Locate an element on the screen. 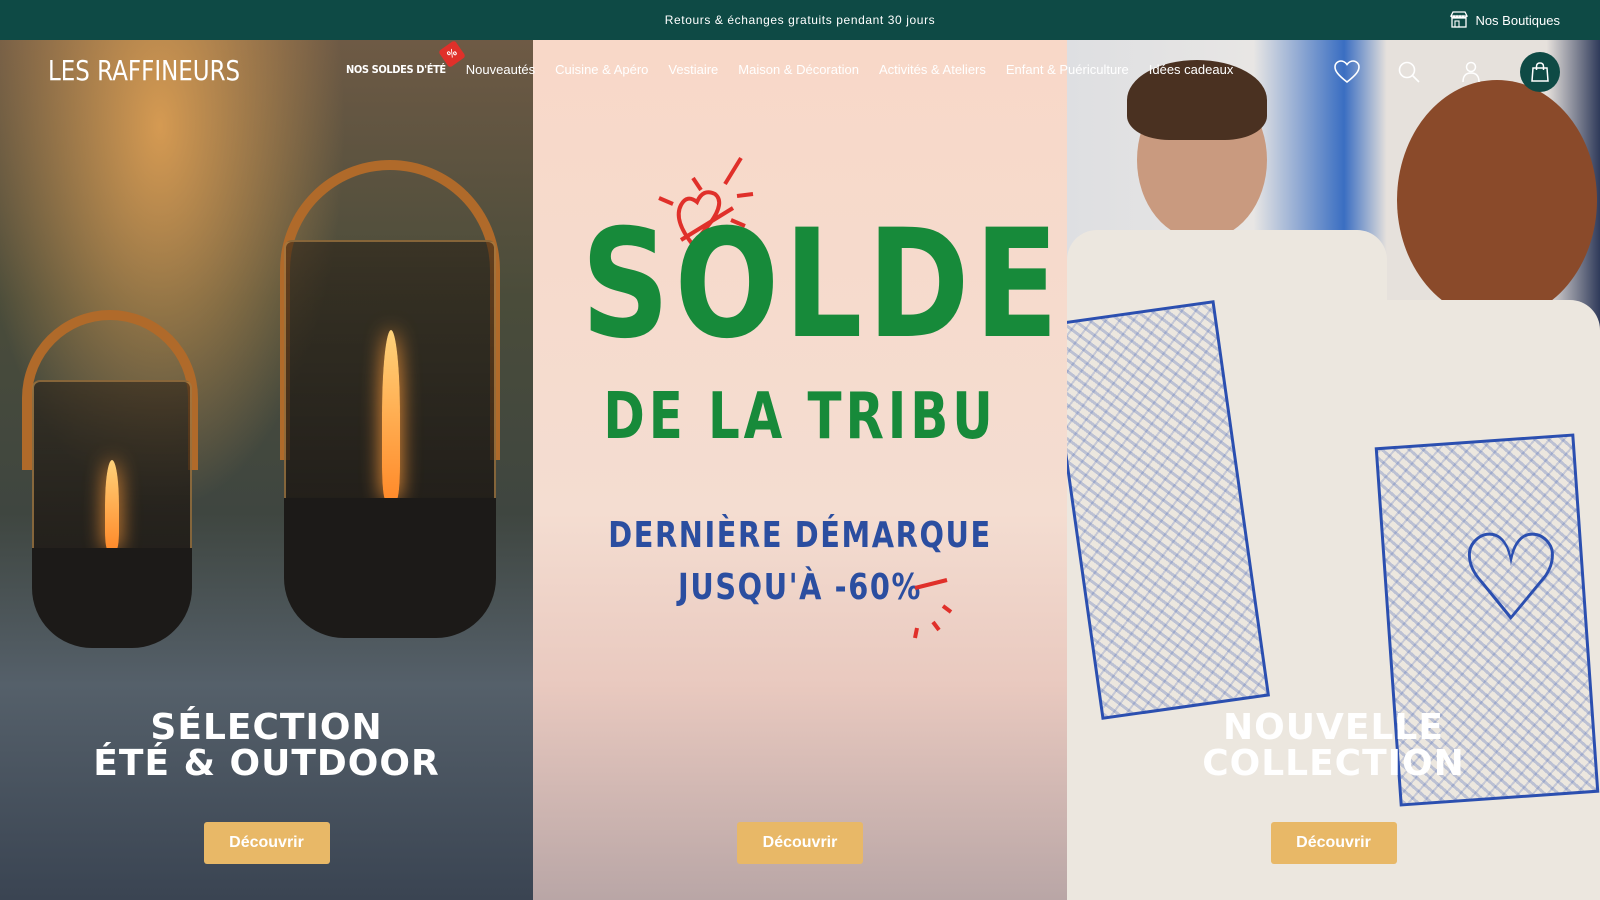  stores-label: Nos Boutiques is located at coordinates (1517, 20).